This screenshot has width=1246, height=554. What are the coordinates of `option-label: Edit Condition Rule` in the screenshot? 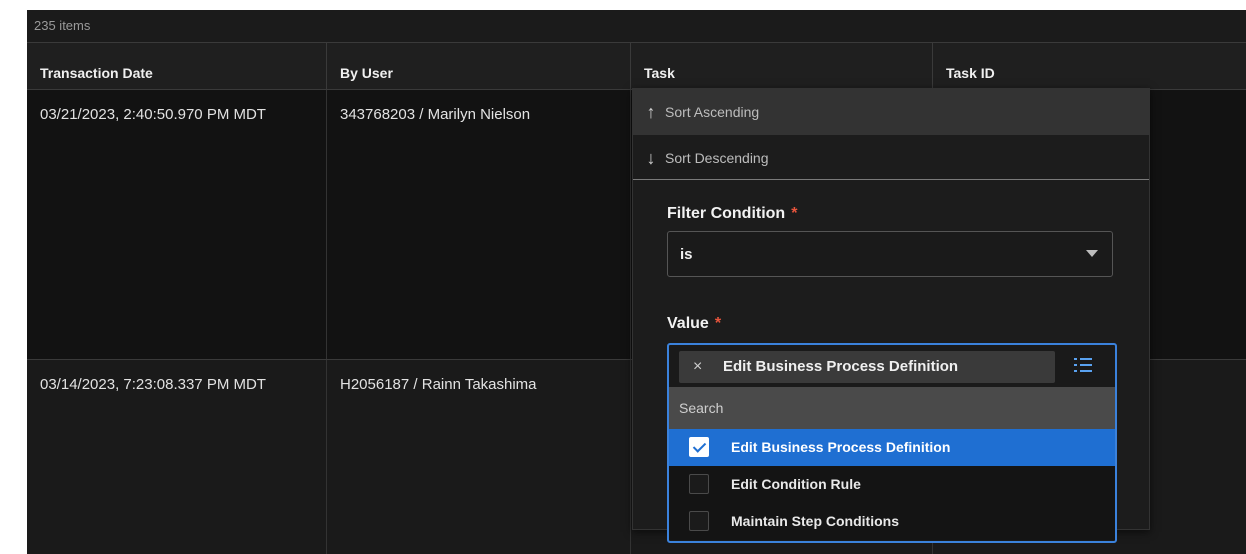 It's located at (796, 484).